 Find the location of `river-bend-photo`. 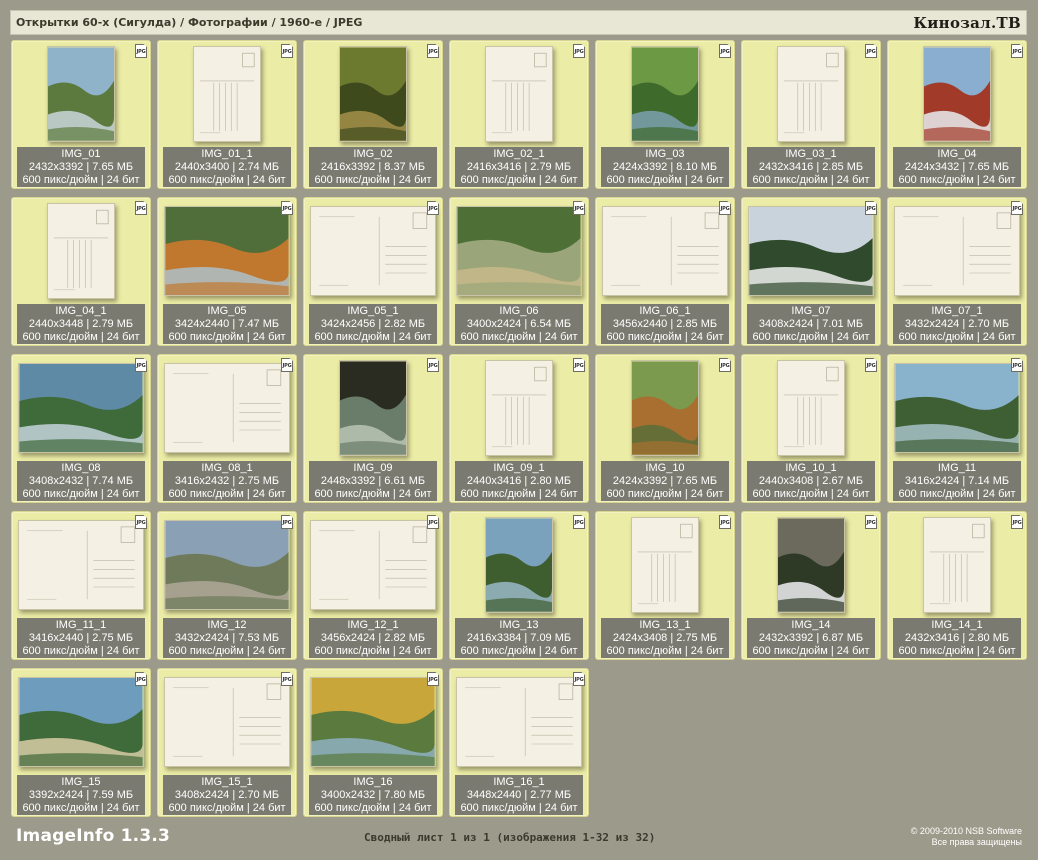

river-bend-photo is located at coordinates (519, 251).